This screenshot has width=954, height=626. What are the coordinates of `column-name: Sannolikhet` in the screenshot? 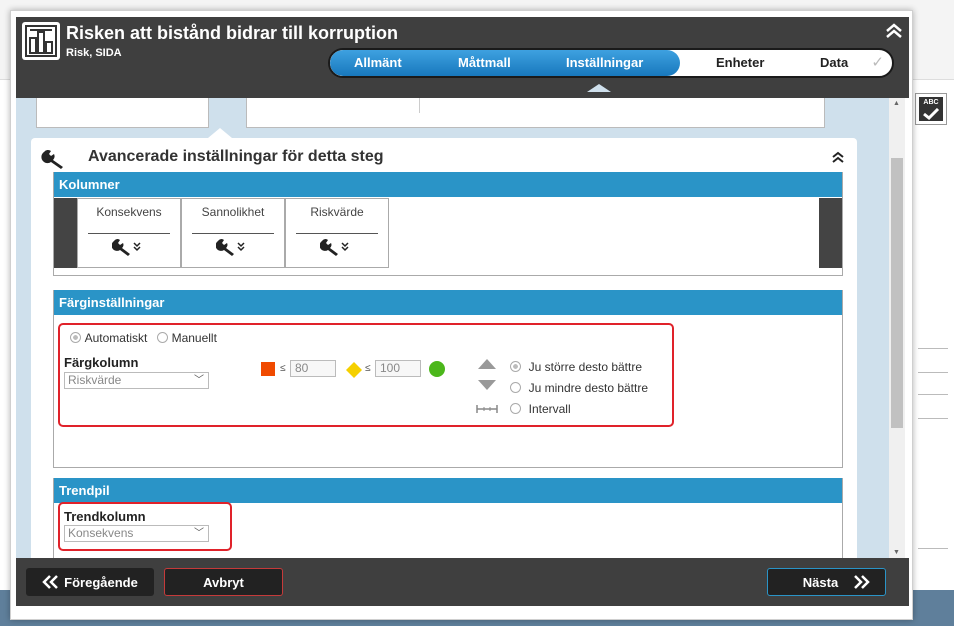 It's located at (233, 212).